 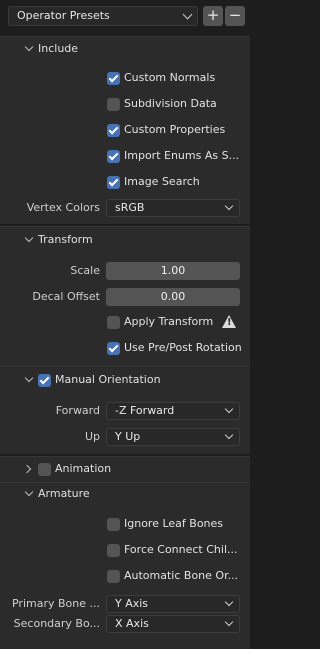 What do you see at coordinates (113, 348) in the screenshot?
I see `use-prepost-rotation-checkbox` at bounding box center [113, 348].